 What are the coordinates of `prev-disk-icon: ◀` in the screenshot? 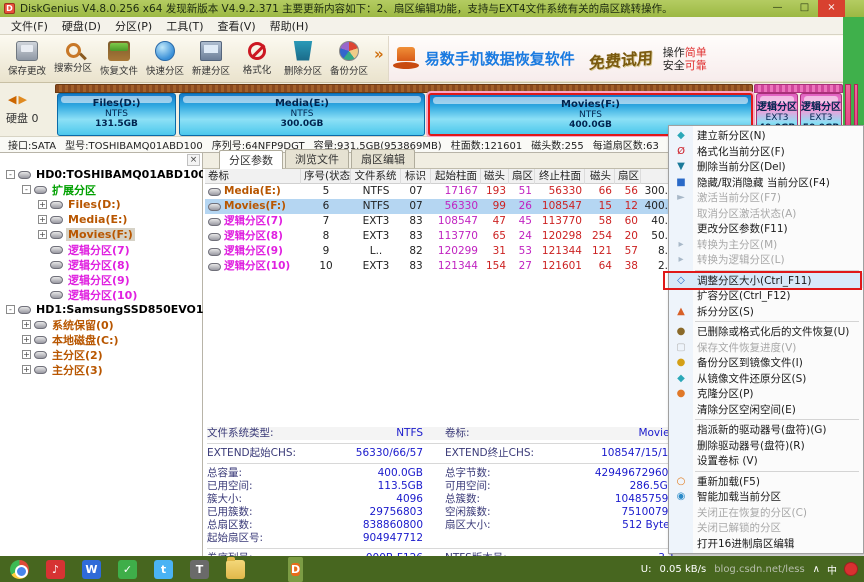 It's located at (13, 99).